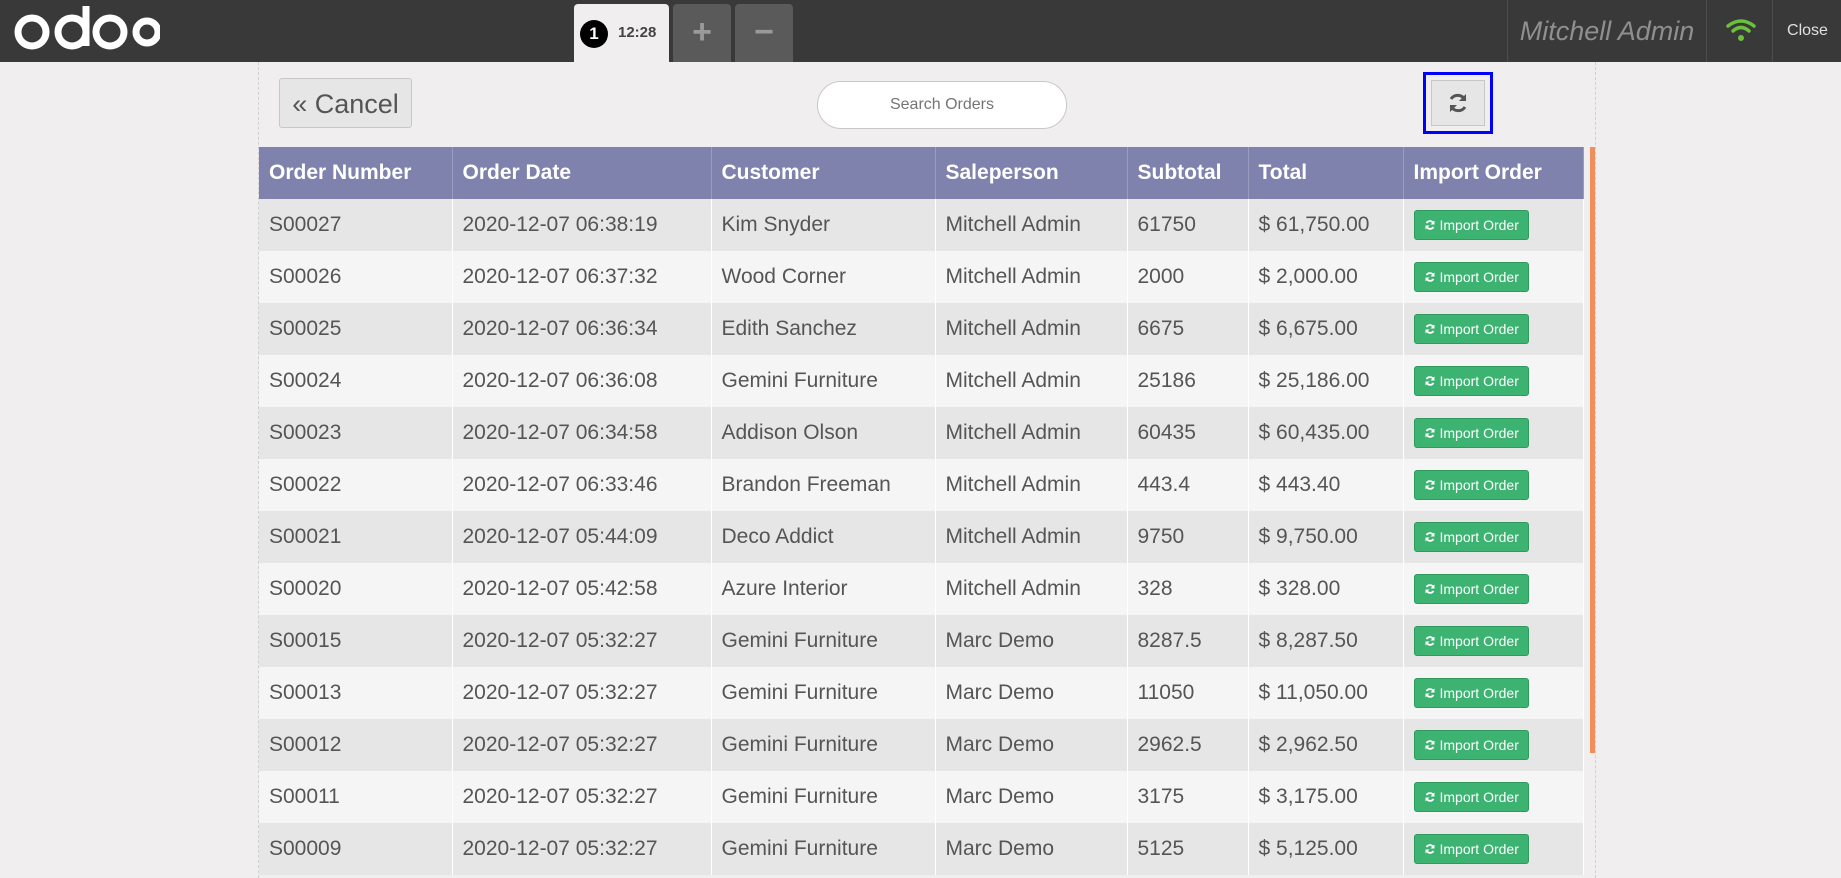  Describe the element at coordinates (1493, 173) in the screenshot. I see `column-header: Import Order` at that location.